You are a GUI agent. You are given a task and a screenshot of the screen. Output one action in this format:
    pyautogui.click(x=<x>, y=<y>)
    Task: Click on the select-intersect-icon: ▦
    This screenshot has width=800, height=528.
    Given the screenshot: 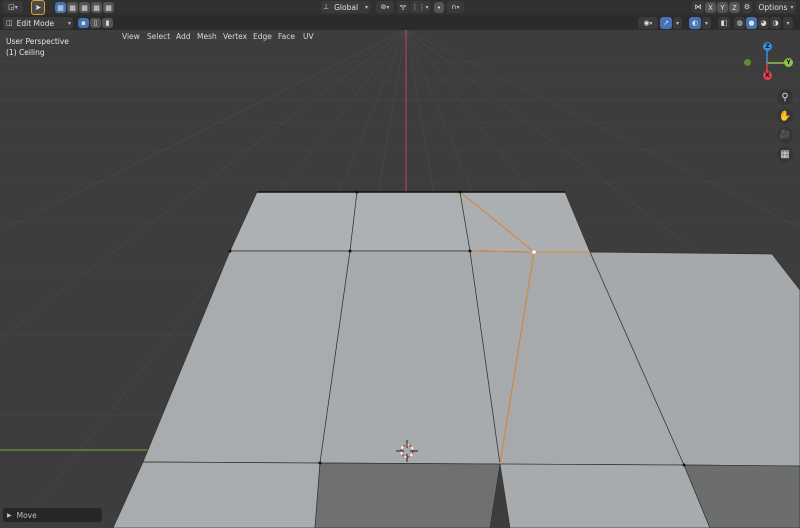 What is the action you would take?
    pyautogui.click(x=108, y=7)
    